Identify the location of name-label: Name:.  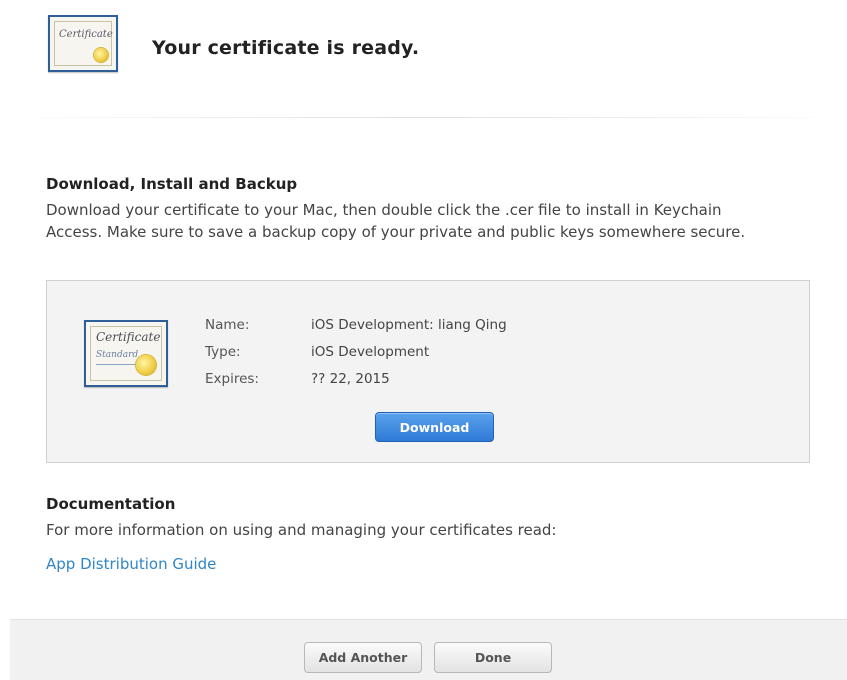
(227, 325).